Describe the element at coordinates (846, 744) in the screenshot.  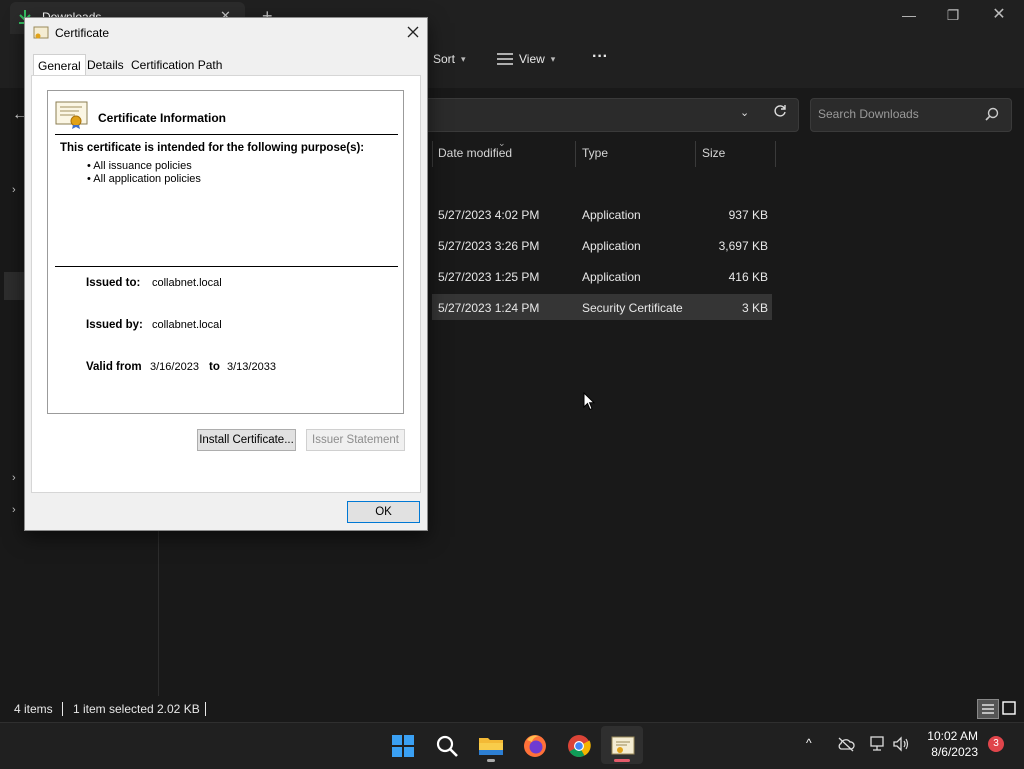
I see `cloud-offline-icon` at that location.